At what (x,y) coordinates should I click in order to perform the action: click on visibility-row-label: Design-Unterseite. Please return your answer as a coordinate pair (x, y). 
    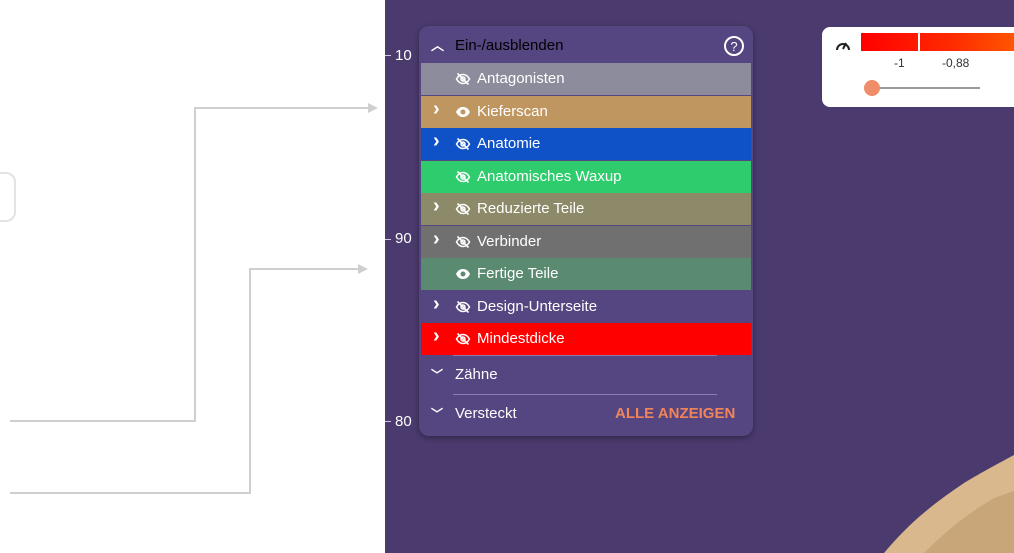
    Looking at the image, I should click on (537, 306).